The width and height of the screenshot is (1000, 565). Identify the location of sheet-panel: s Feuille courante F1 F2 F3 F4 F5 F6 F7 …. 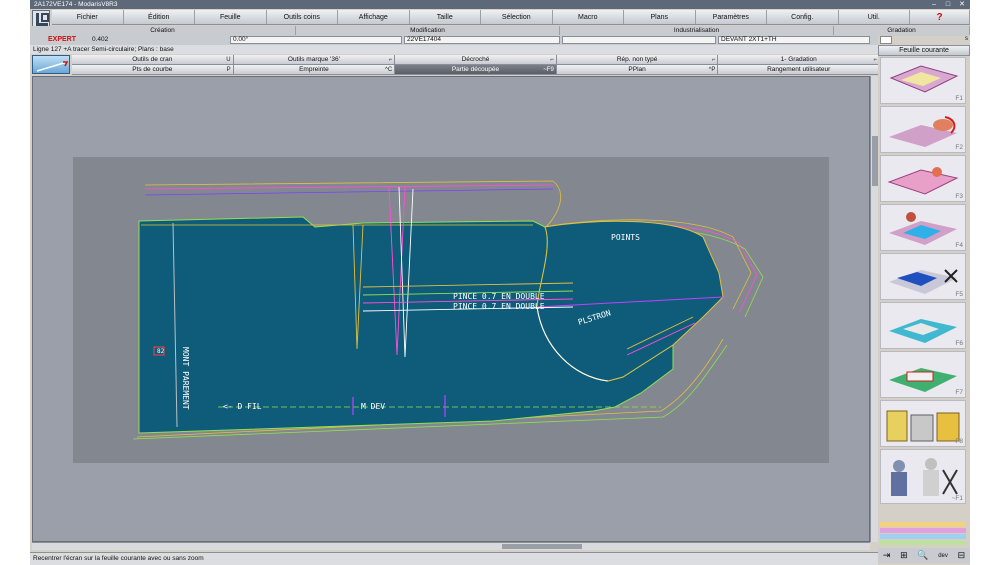
(924, 300).